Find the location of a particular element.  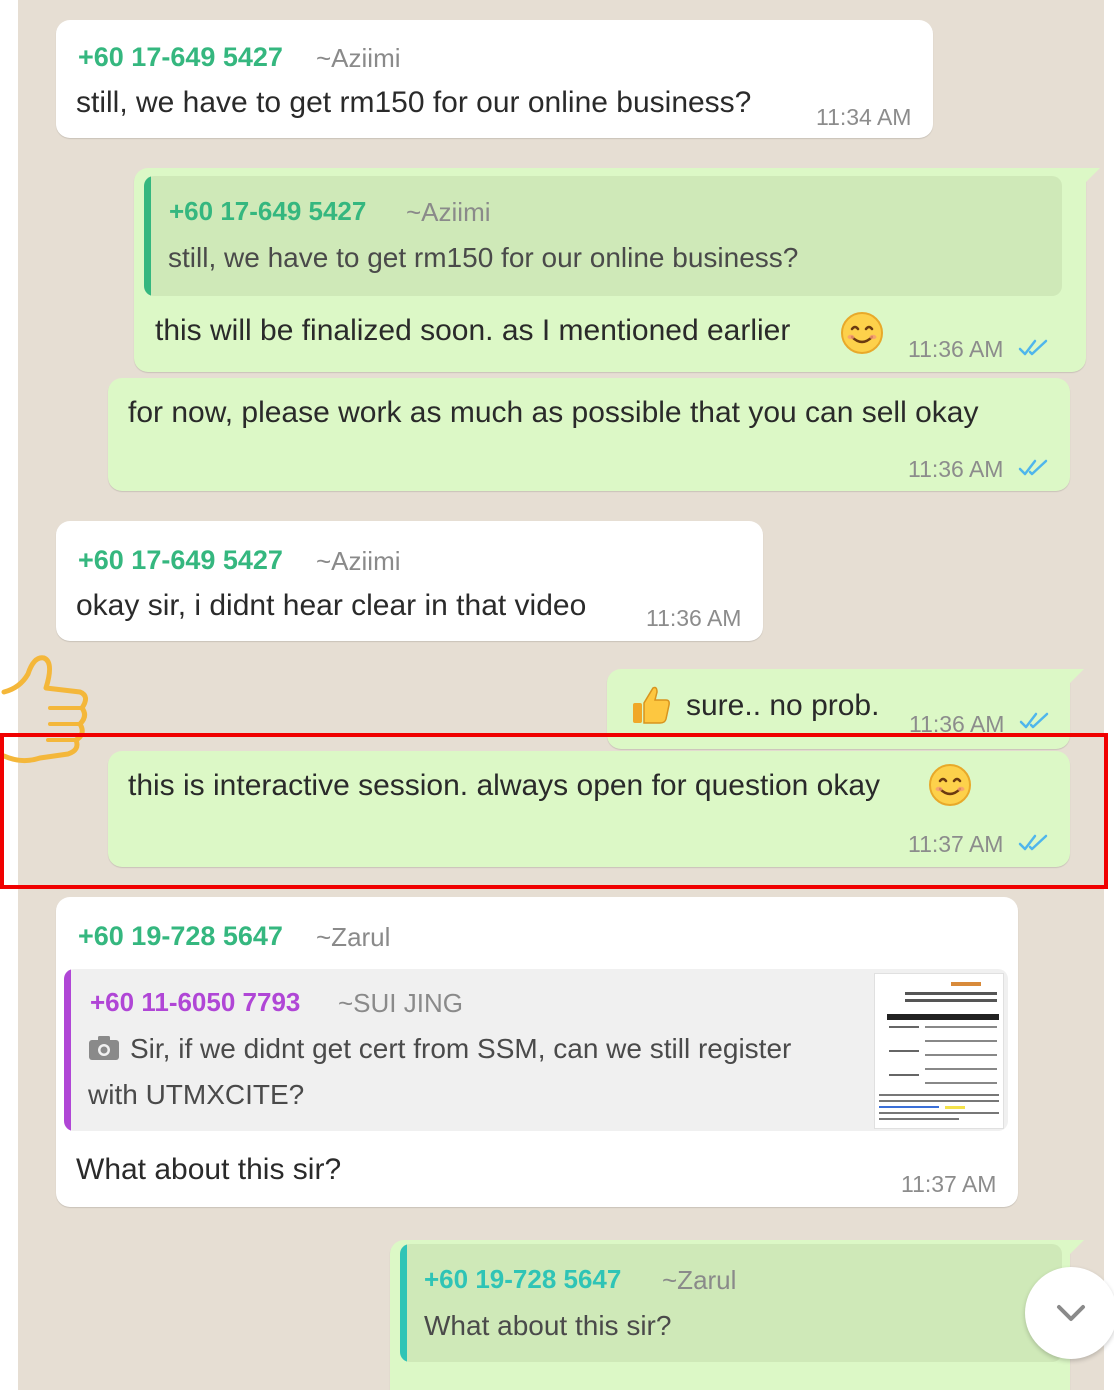

quoted-sender-number: +60 17-649 5427 is located at coordinates (268, 211).